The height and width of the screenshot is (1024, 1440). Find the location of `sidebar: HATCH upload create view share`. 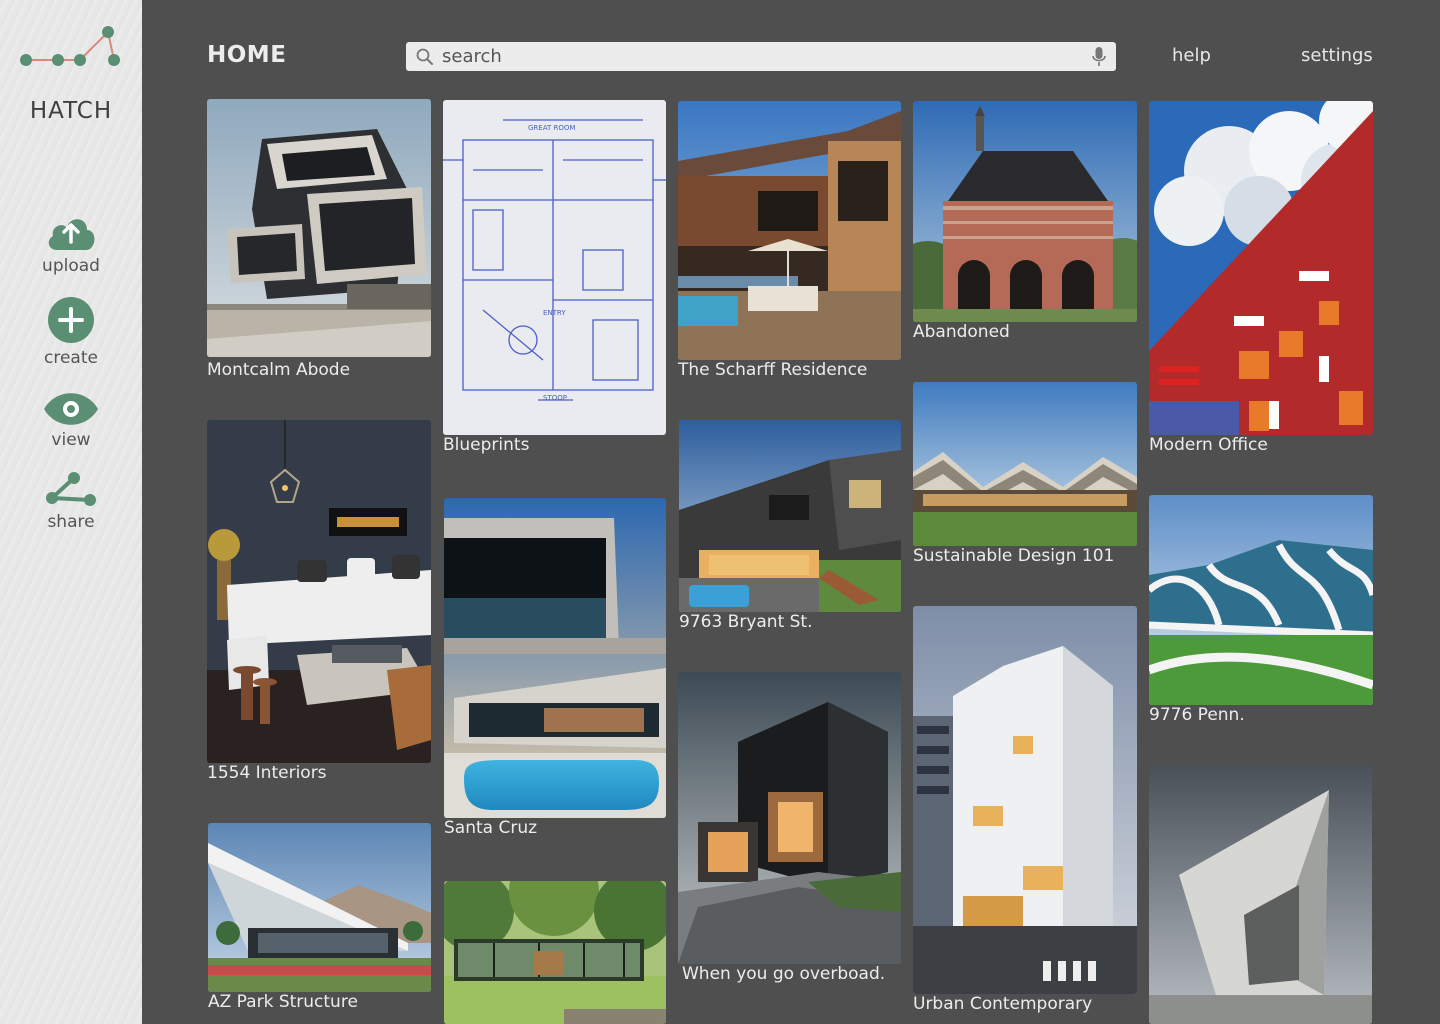

sidebar: HATCH upload create view share is located at coordinates (71, 512).